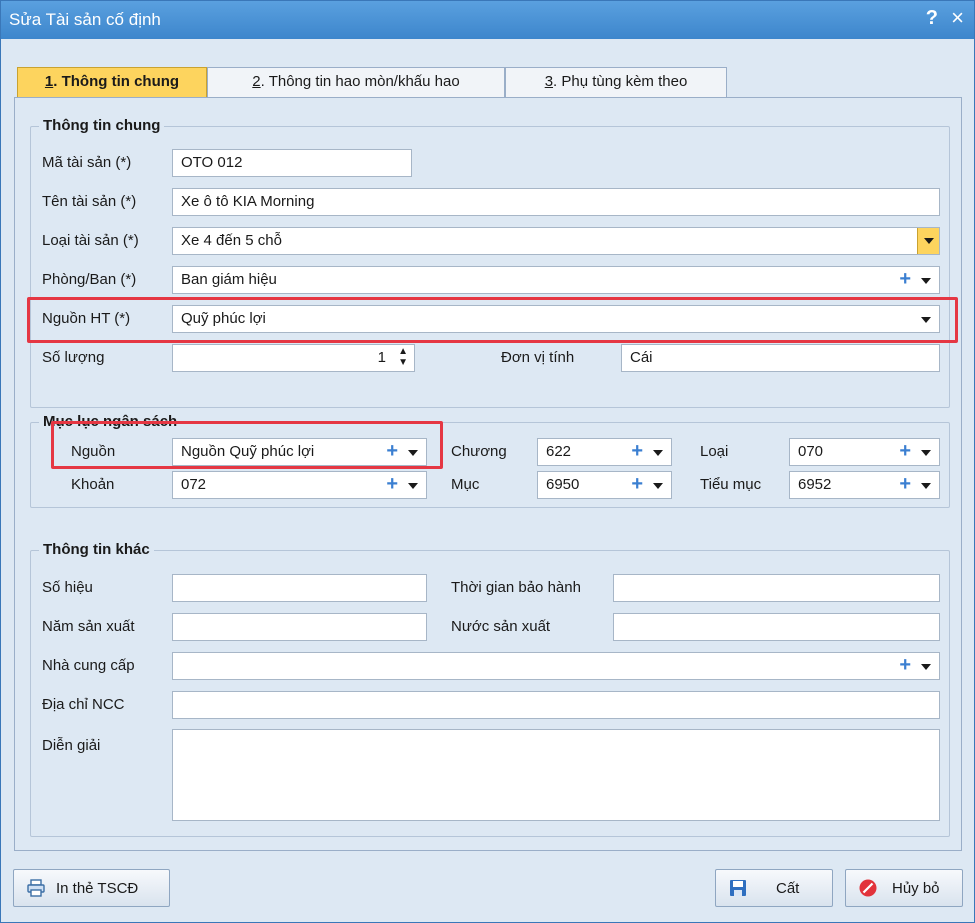 This screenshot has width=975, height=923. What do you see at coordinates (88, 626) in the screenshot?
I see `year-label: Năm sản xuất` at bounding box center [88, 626].